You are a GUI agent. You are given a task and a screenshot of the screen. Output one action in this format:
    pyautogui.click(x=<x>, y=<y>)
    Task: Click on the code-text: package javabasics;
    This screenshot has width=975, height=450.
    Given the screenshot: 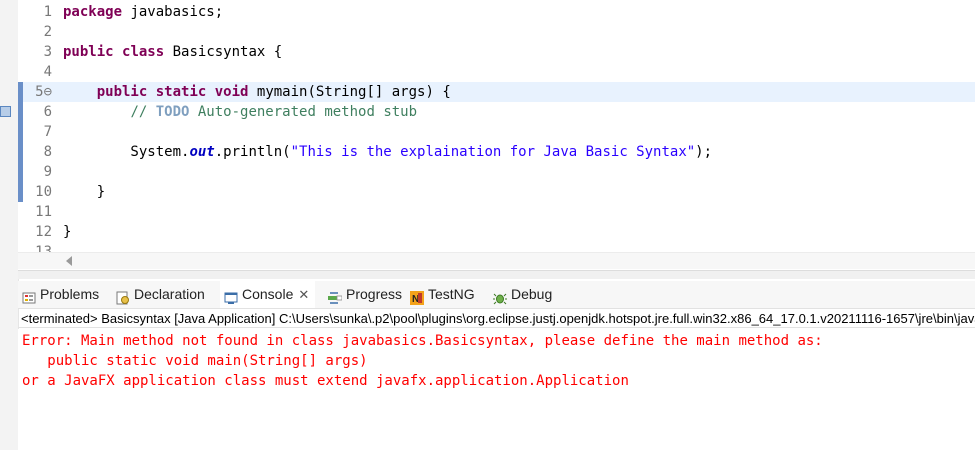 What is the action you would take?
    pyautogui.click(x=143, y=12)
    